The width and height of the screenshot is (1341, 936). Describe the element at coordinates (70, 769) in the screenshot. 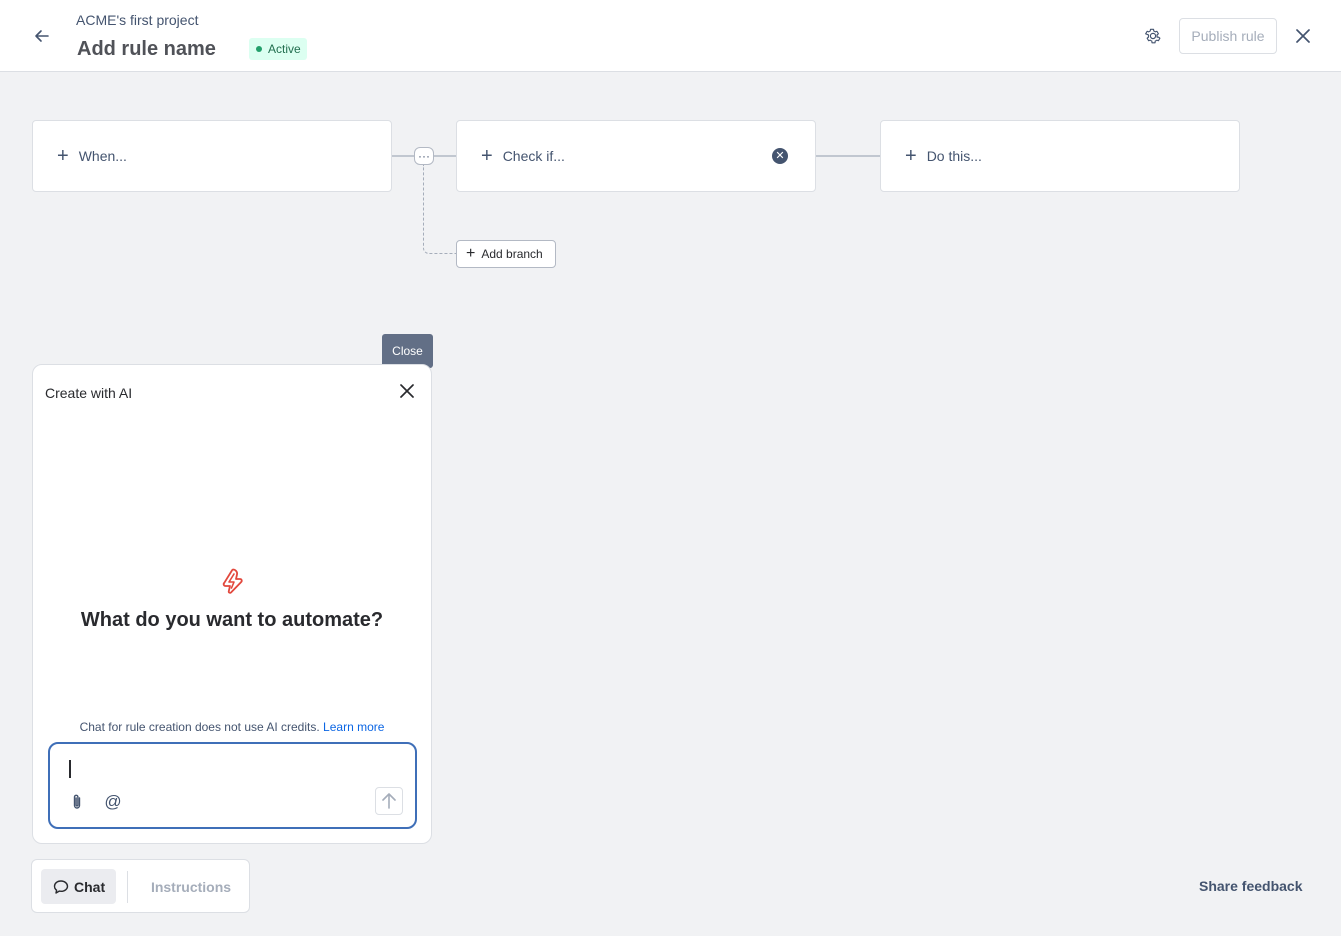

I see `text-caret` at that location.